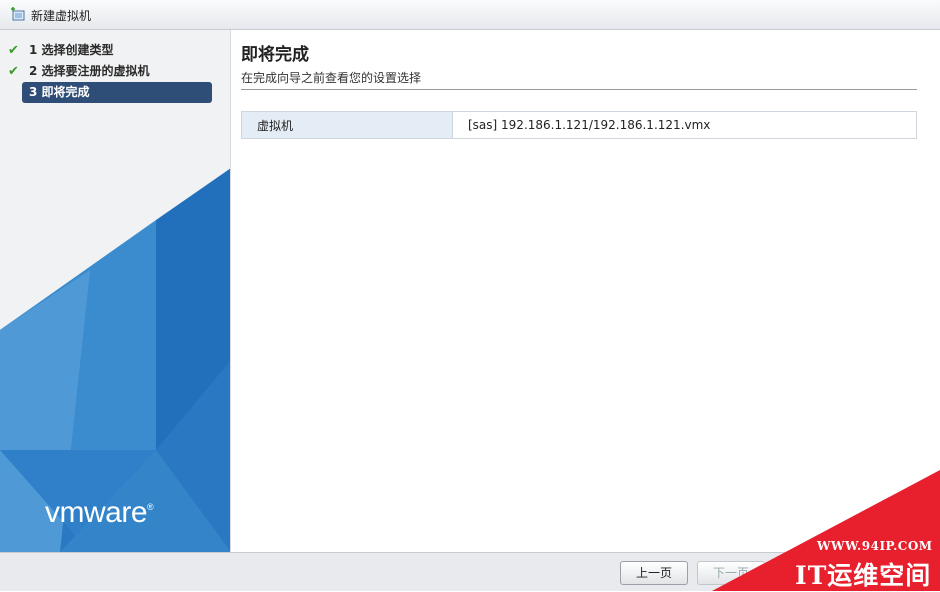 The height and width of the screenshot is (592, 940). What do you see at coordinates (115, 50) in the screenshot?
I see `wizard-step-1: ✔ 1 选择创建类型` at bounding box center [115, 50].